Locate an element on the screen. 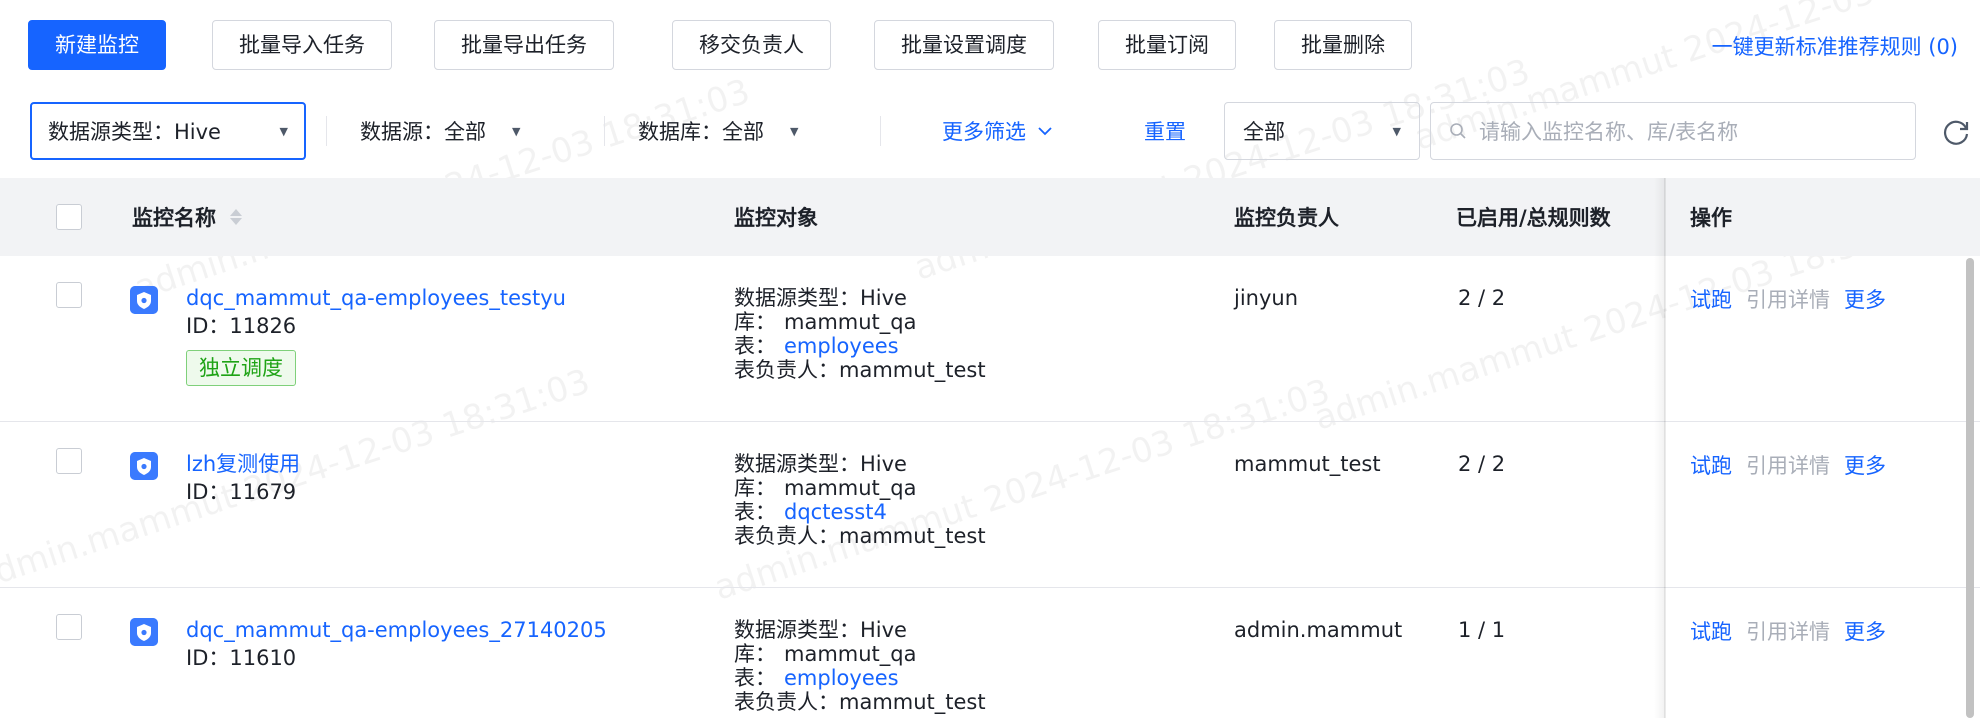  database-value: 数据库：全部 is located at coordinates (701, 132).